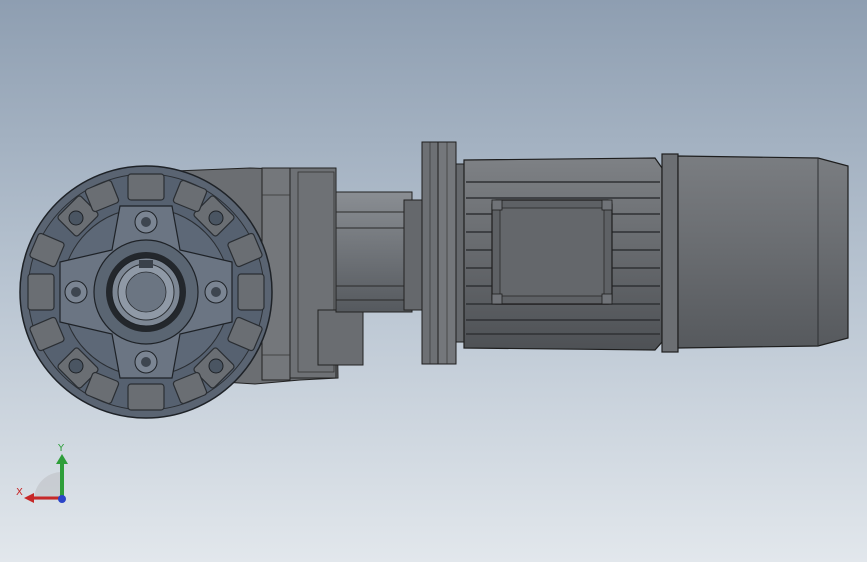 The height and width of the screenshot is (562, 867). I want to click on output-flange, so click(146, 292).